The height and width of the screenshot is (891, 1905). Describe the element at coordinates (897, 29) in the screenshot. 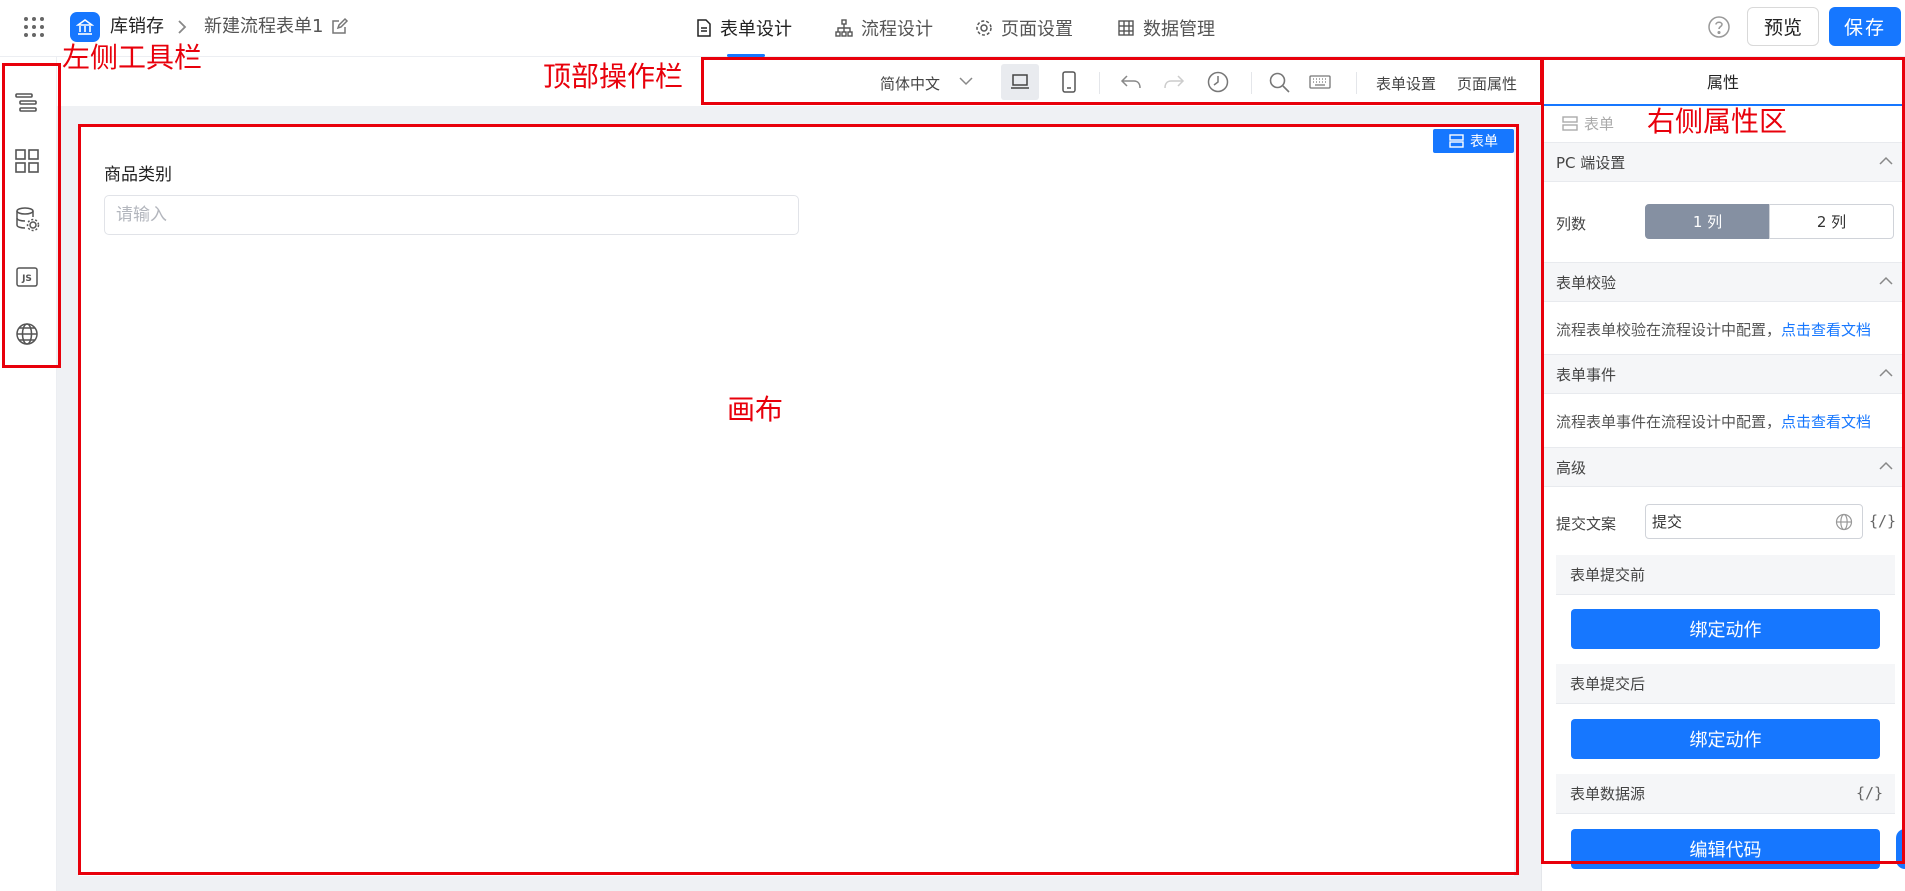

I see `tab-label: 流程设计` at that location.